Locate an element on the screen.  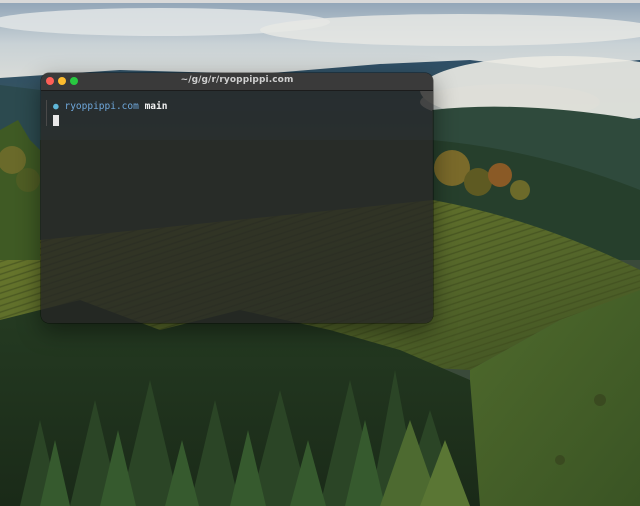
terminal-cursor is located at coordinates (56, 120).